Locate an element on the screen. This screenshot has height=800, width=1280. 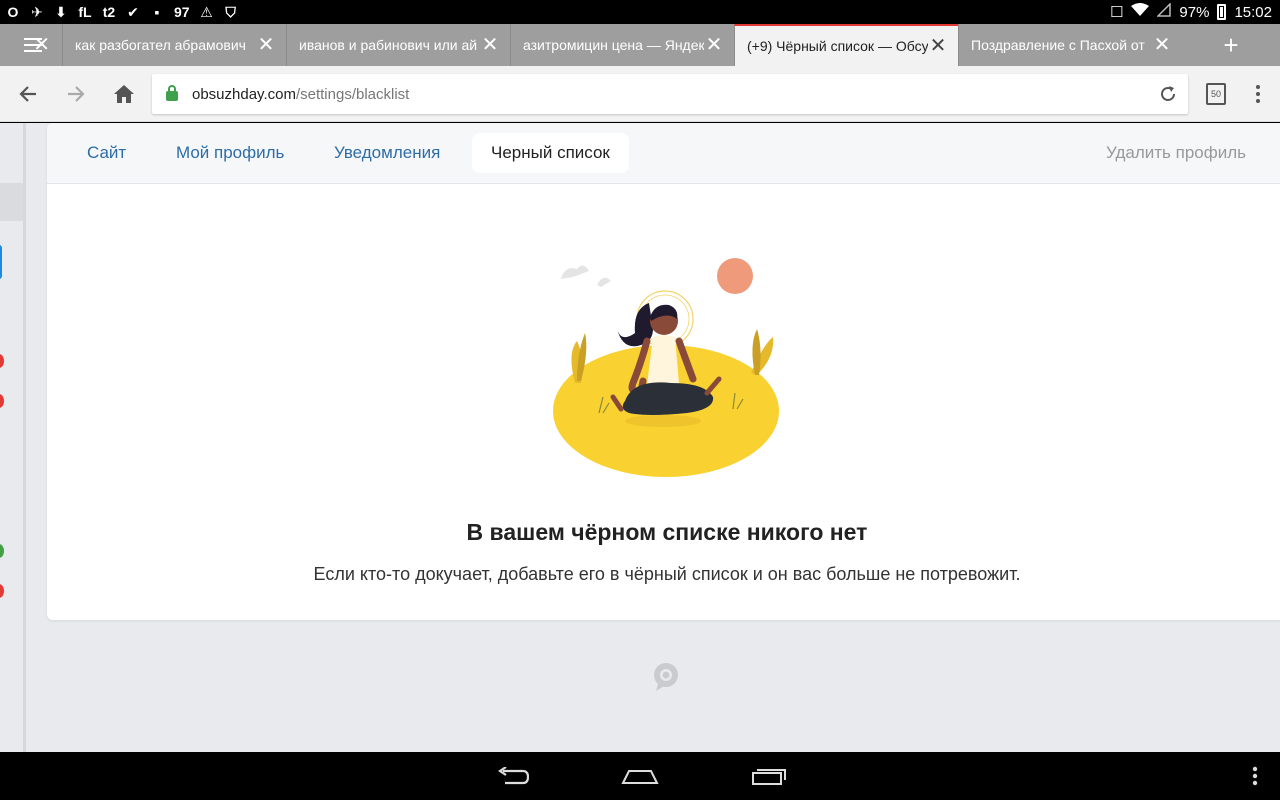
tab-notifications: Уведомления is located at coordinates (387, 153).